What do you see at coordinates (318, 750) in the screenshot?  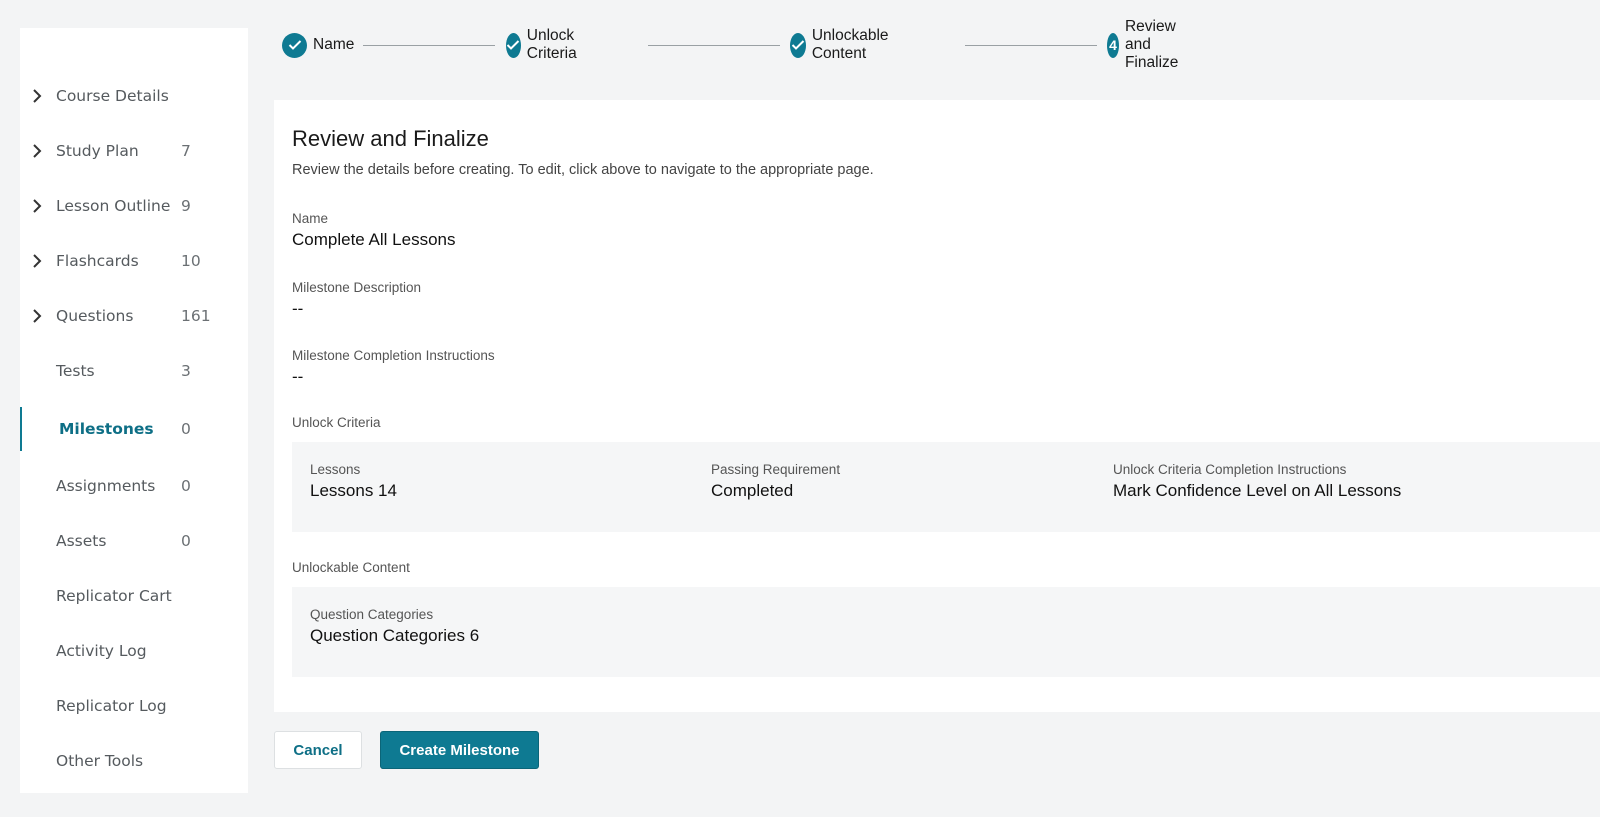 I see `cancel-button: Cancel` at bounding box center [318, 750].